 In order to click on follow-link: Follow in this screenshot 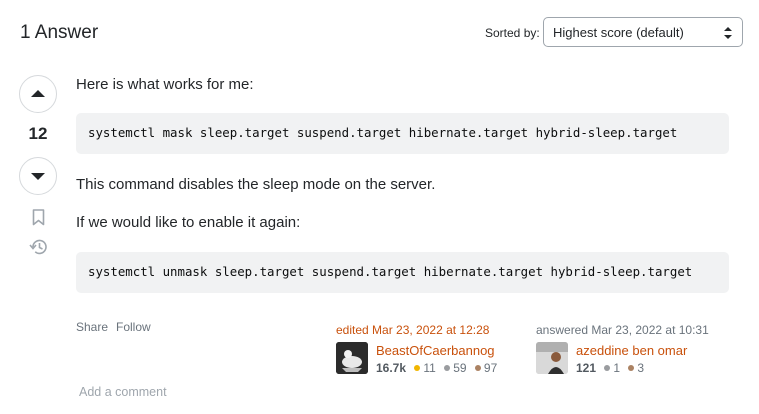, I will do `click(133, 327)`.